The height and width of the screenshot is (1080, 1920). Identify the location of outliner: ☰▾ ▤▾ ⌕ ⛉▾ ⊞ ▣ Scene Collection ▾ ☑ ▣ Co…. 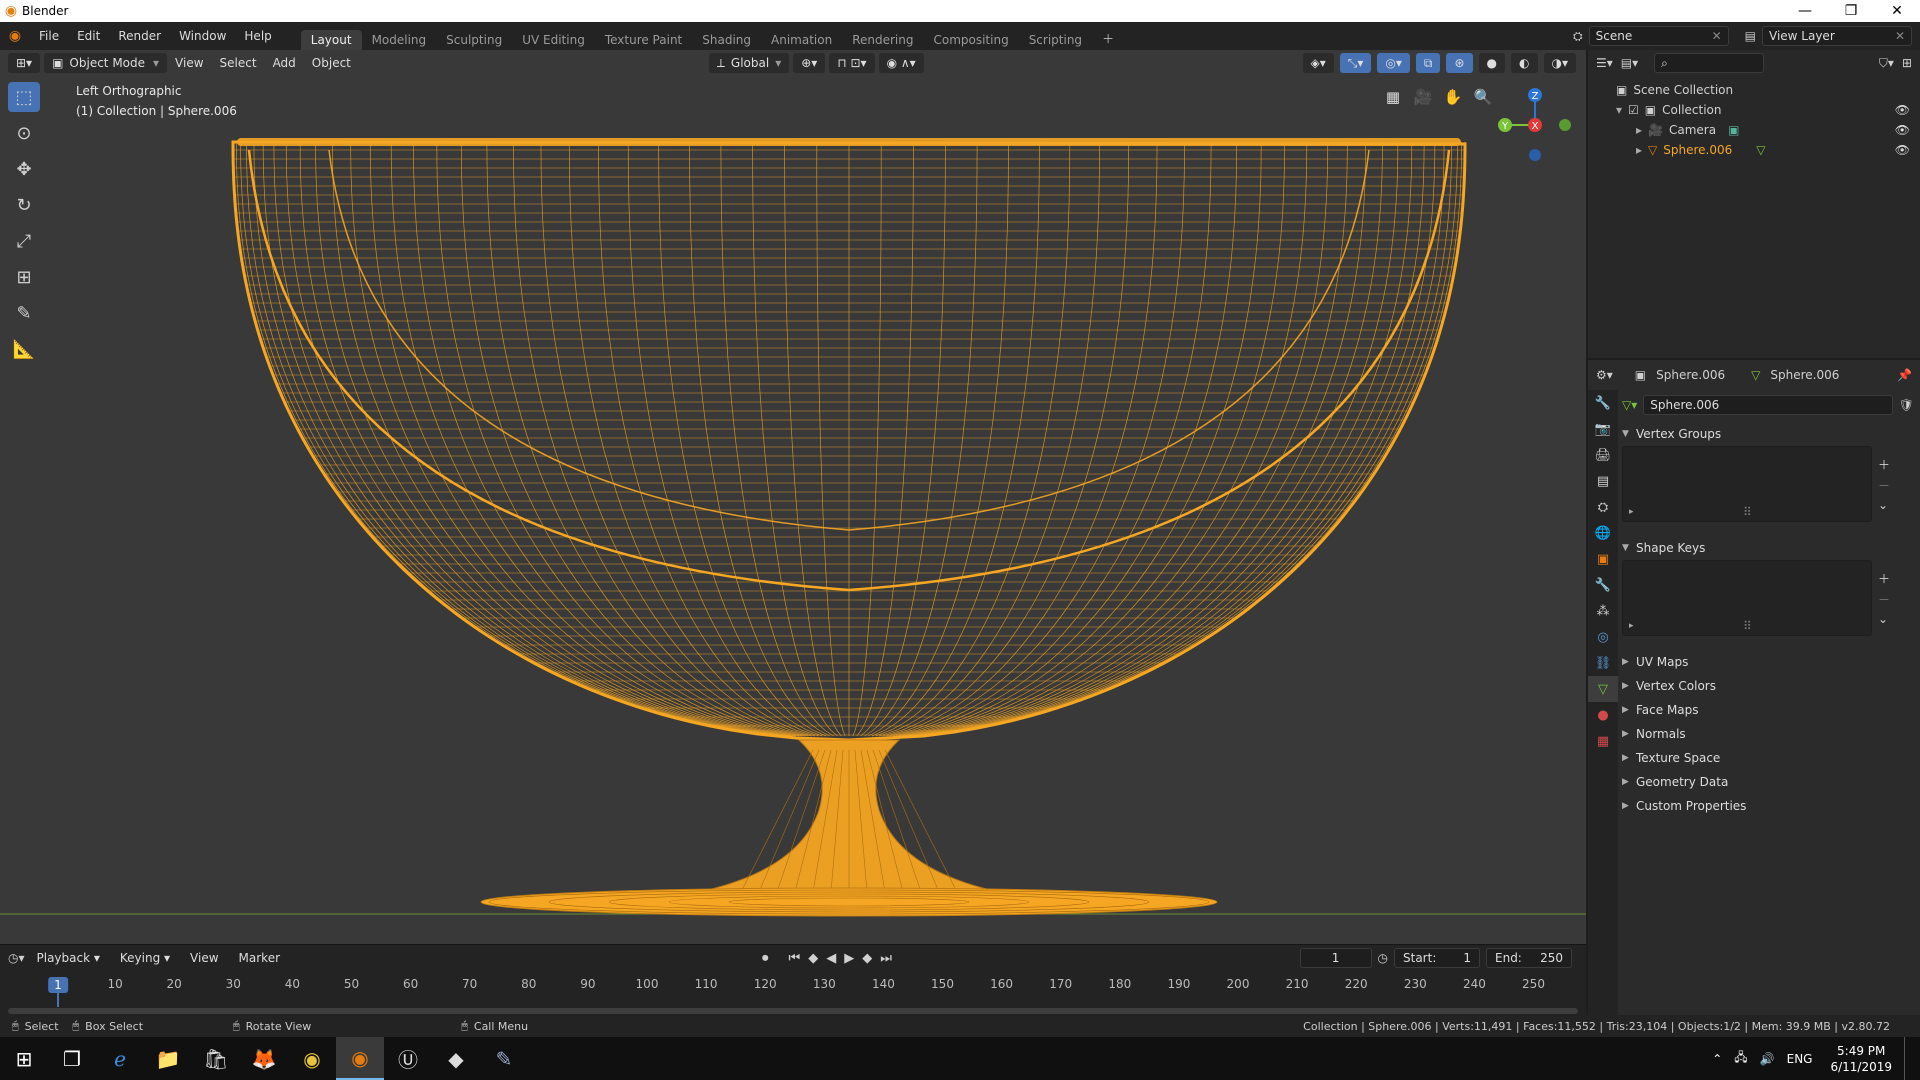
(1753, 204).